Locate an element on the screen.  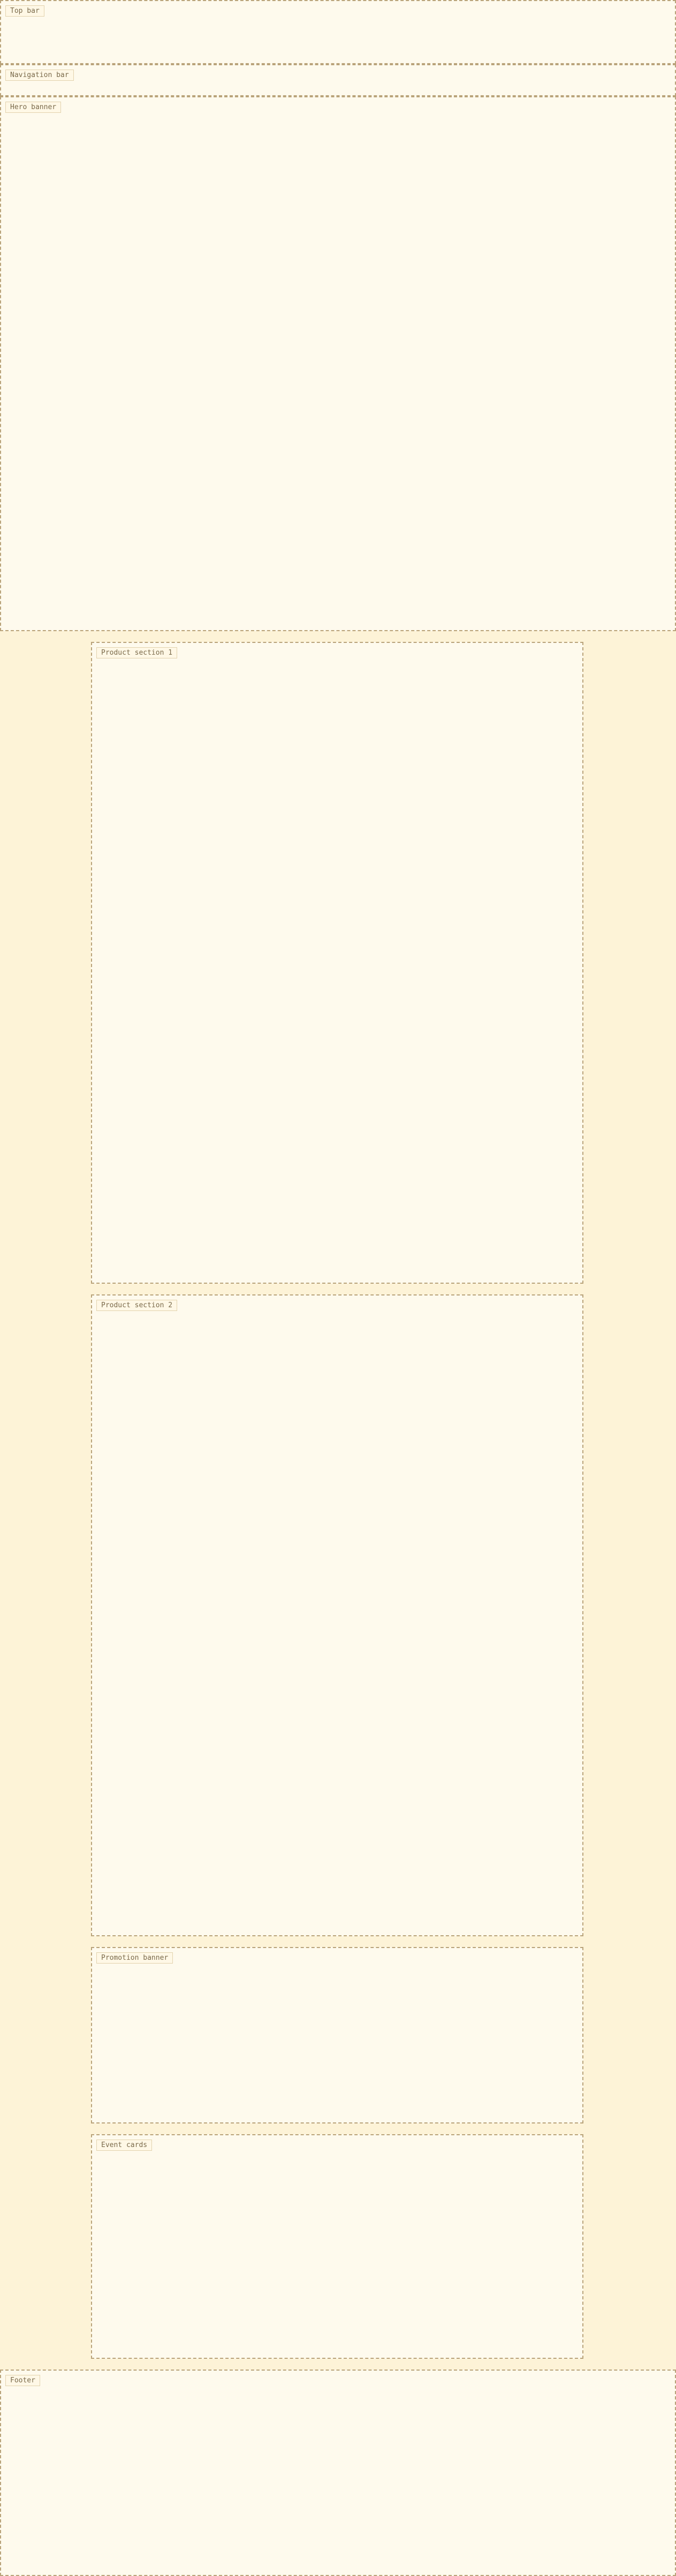
daily-section-label: Product section 2 is located at coordinates (137, 1305).